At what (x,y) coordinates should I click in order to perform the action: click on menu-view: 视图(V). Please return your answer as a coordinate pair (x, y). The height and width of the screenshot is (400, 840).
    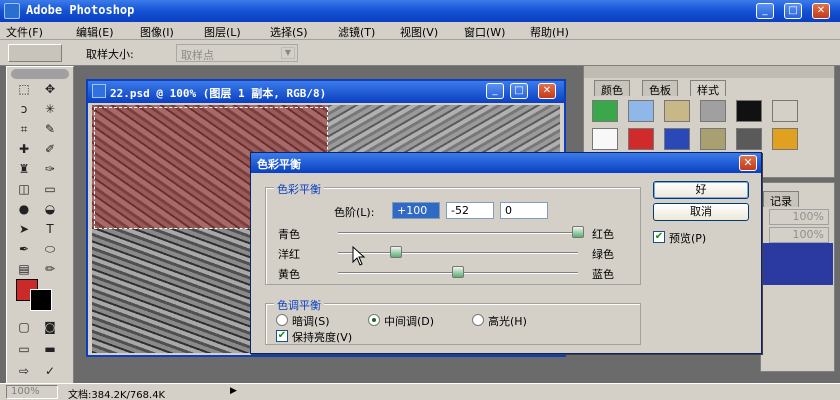
    Looking at the image, I should click on (419, 32).